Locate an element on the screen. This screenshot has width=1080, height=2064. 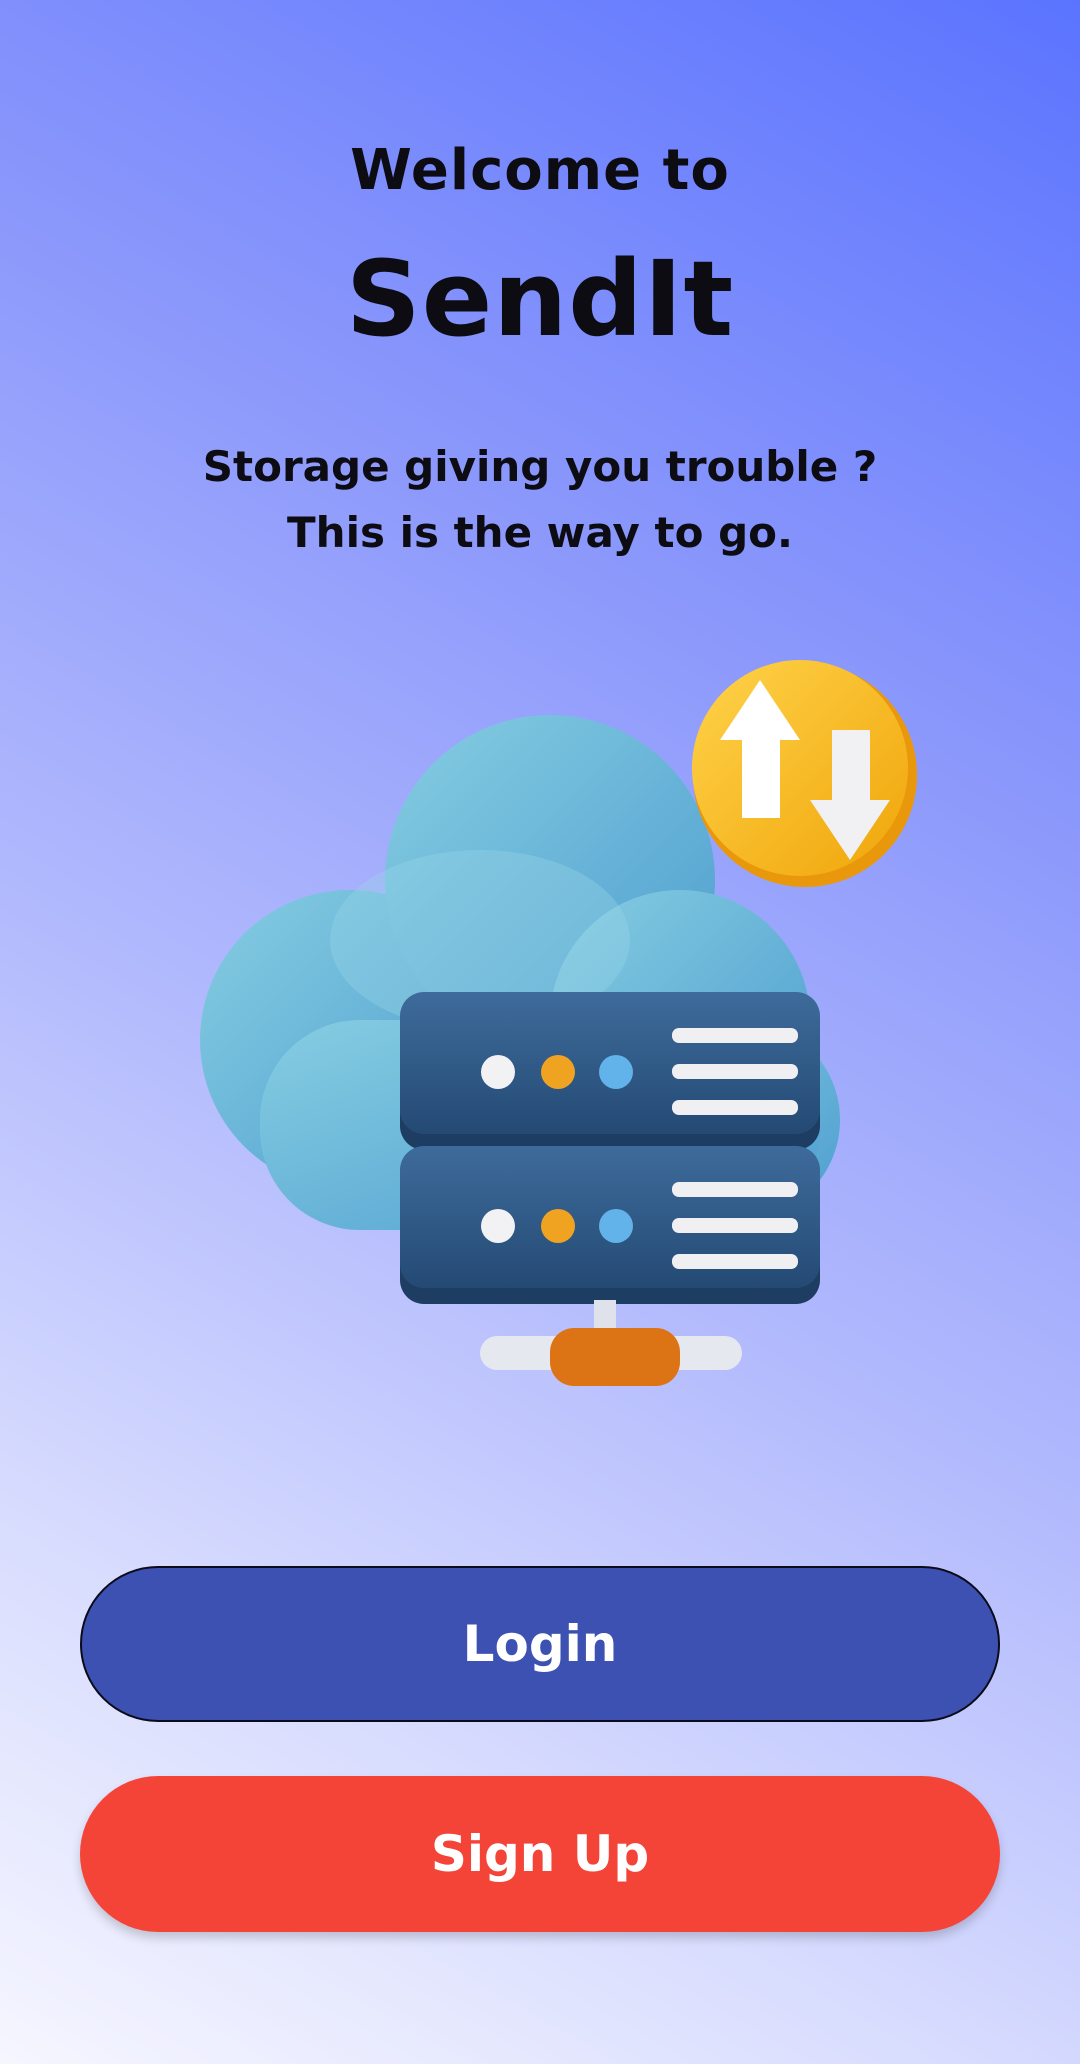
app-title: SendIt is located at coordinates (540, 299).